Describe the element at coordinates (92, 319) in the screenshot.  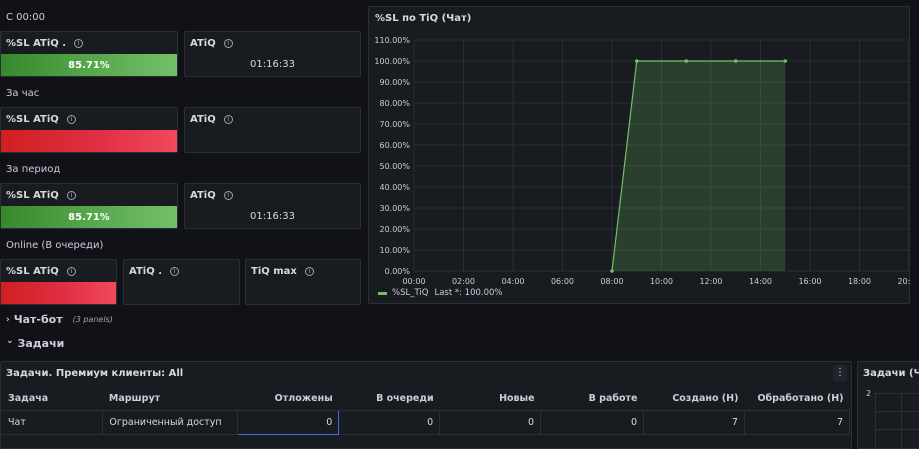
I see `panels-count: (3 panels)` at that location.